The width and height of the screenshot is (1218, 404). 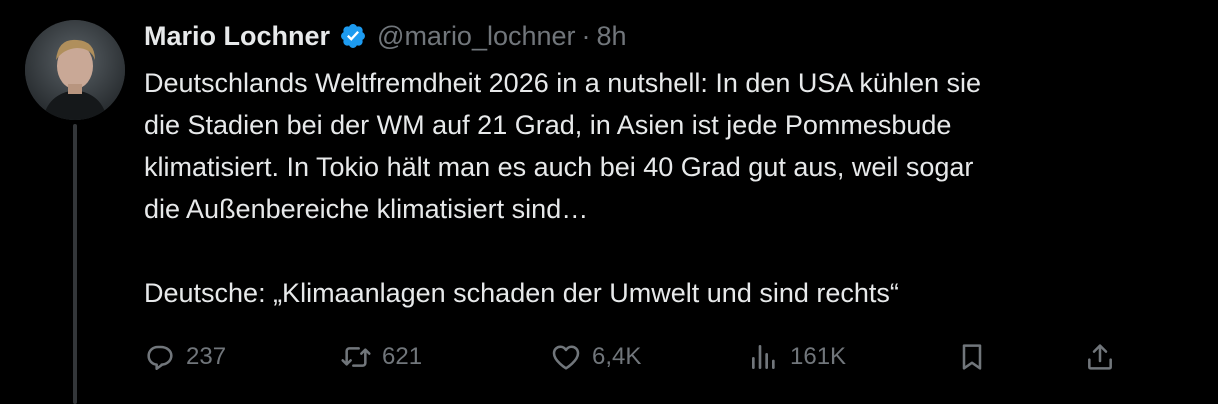 I want to click on views-button: 161K, so click(x=797, y=357).